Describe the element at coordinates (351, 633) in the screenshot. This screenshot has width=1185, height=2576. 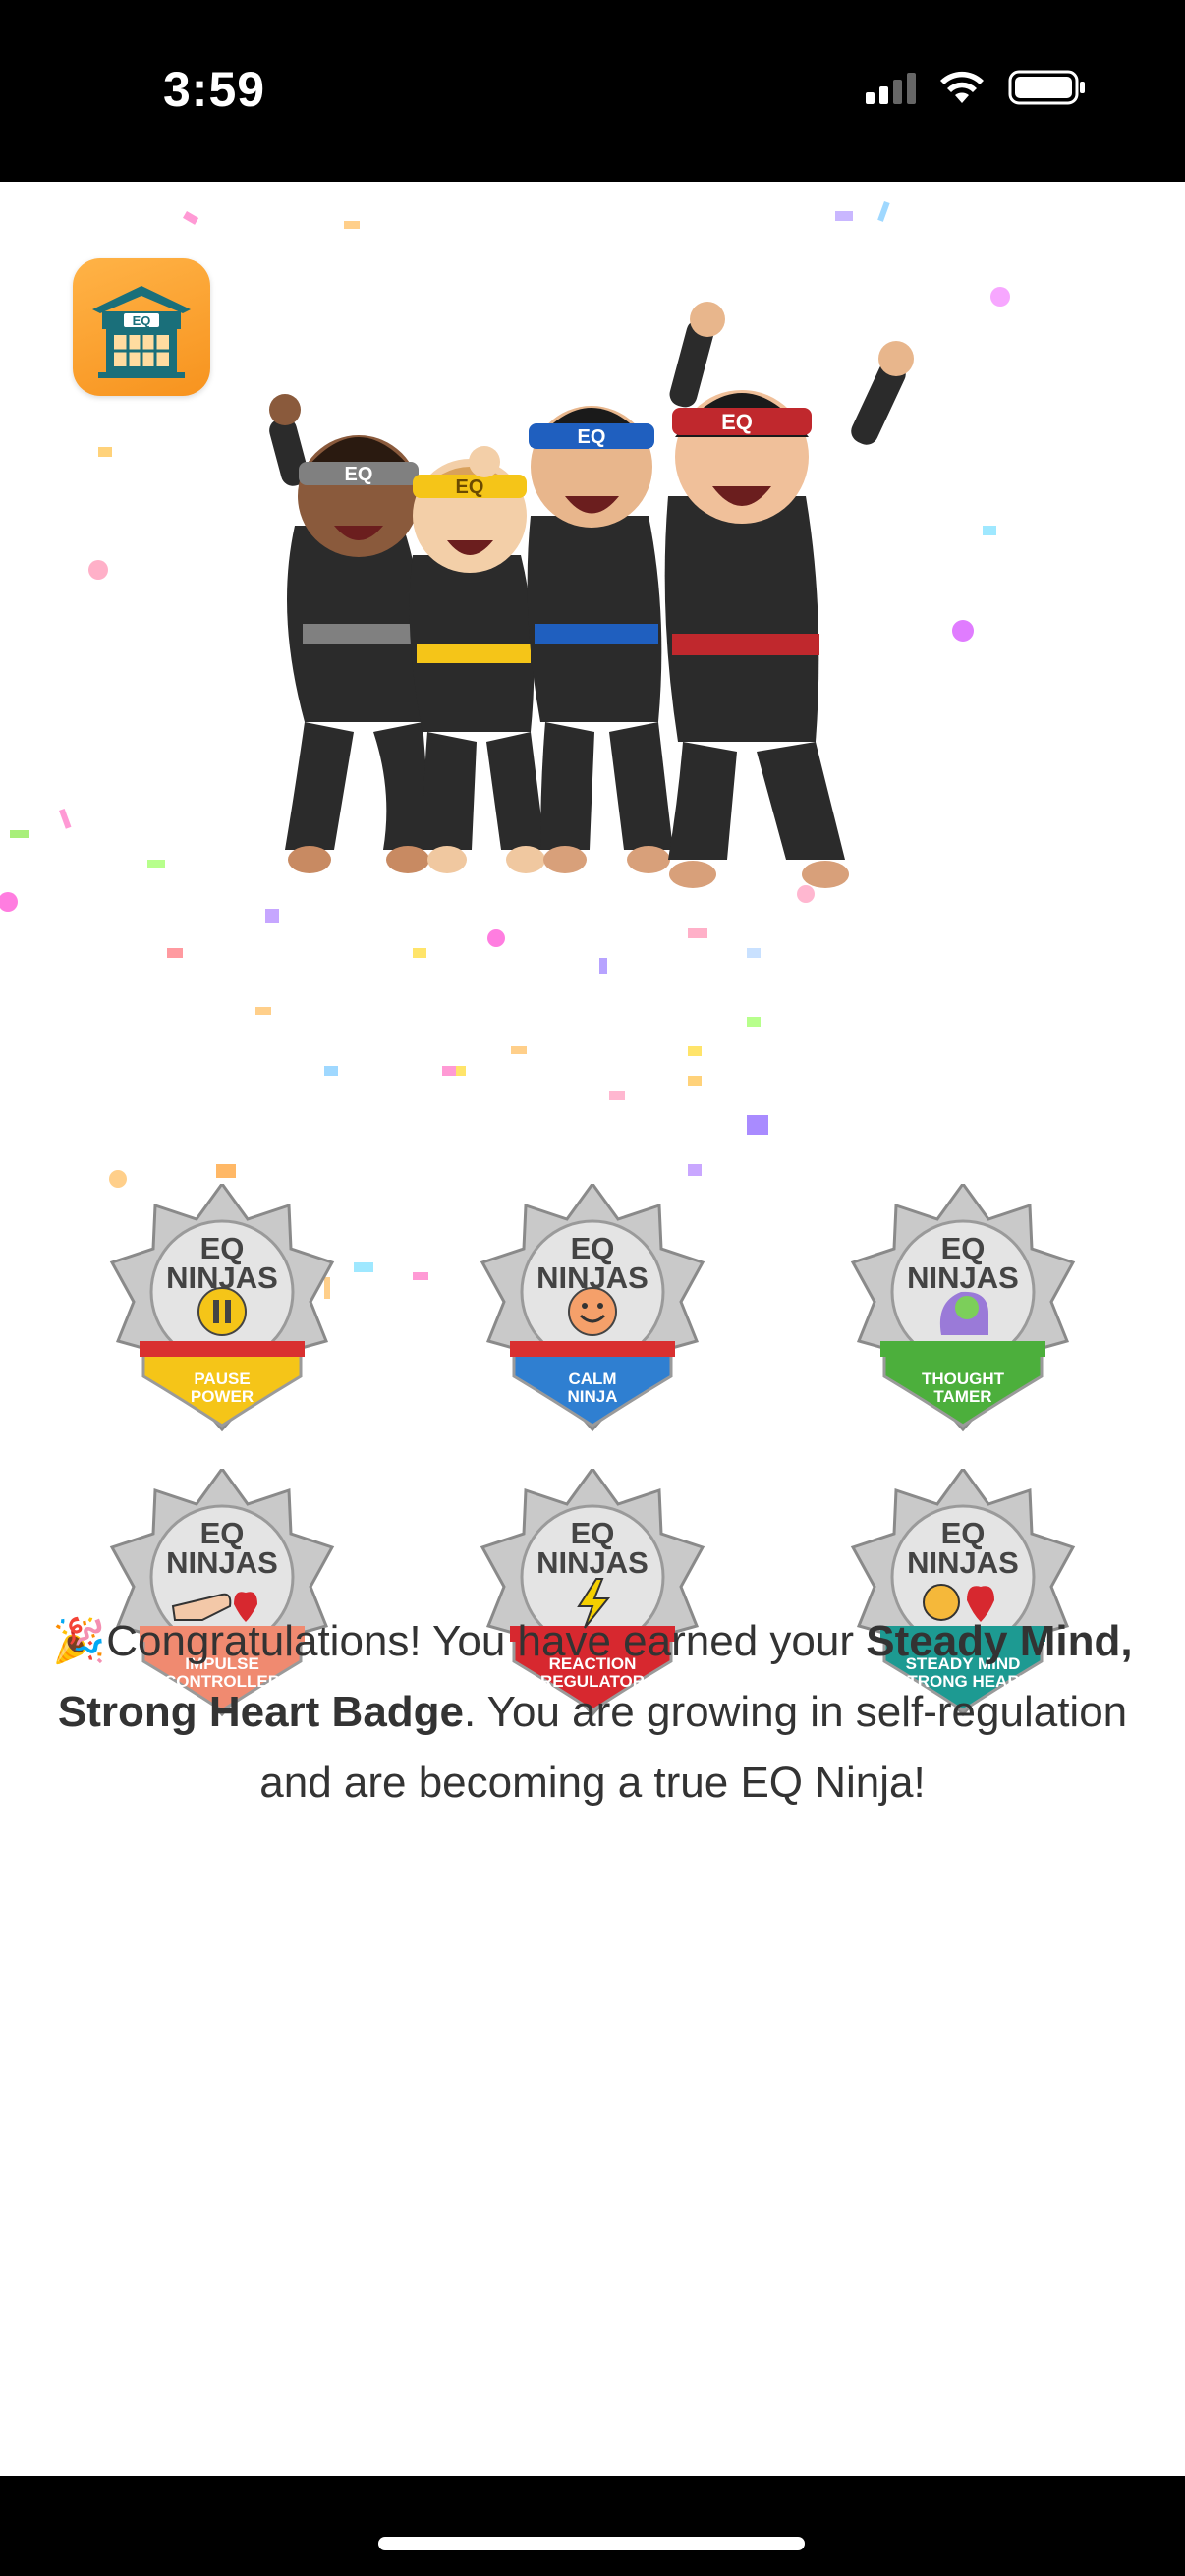
I see `ninja-kid-1: EQ` at that location.